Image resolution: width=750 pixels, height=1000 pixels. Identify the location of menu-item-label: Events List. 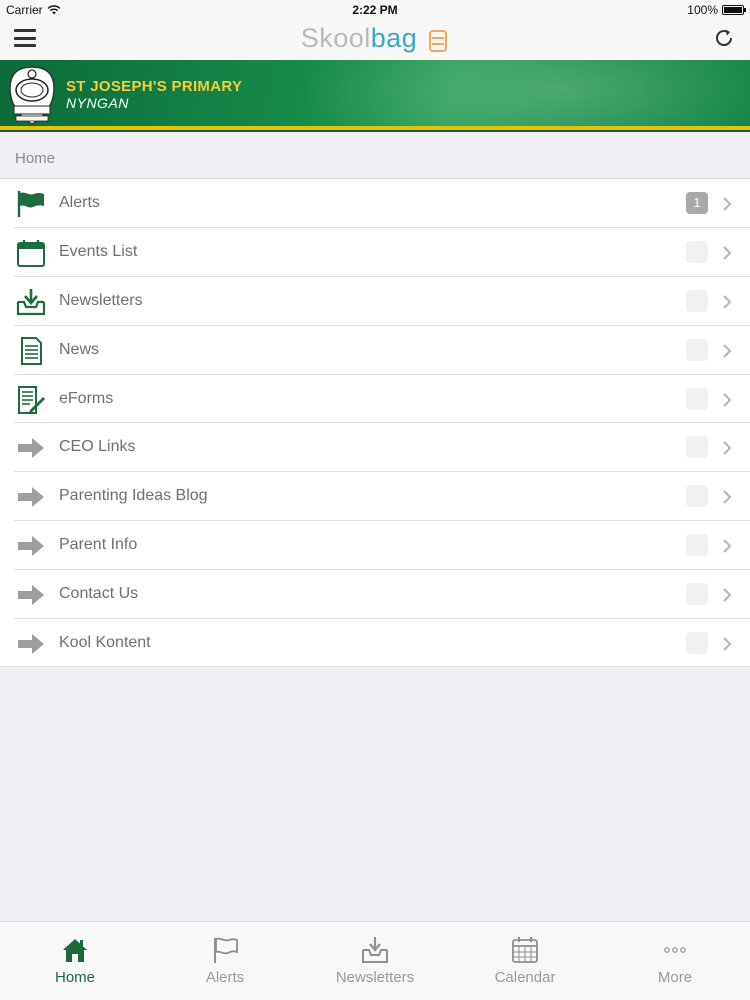
(98, 251).